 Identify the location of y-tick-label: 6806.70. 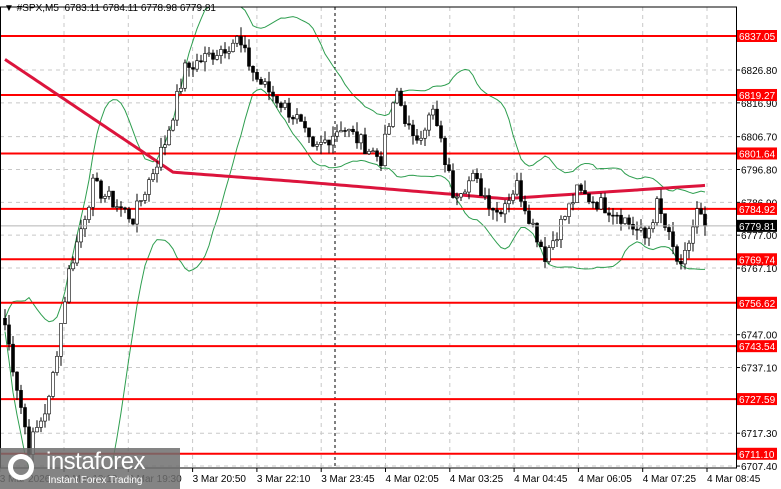
(759, 138).